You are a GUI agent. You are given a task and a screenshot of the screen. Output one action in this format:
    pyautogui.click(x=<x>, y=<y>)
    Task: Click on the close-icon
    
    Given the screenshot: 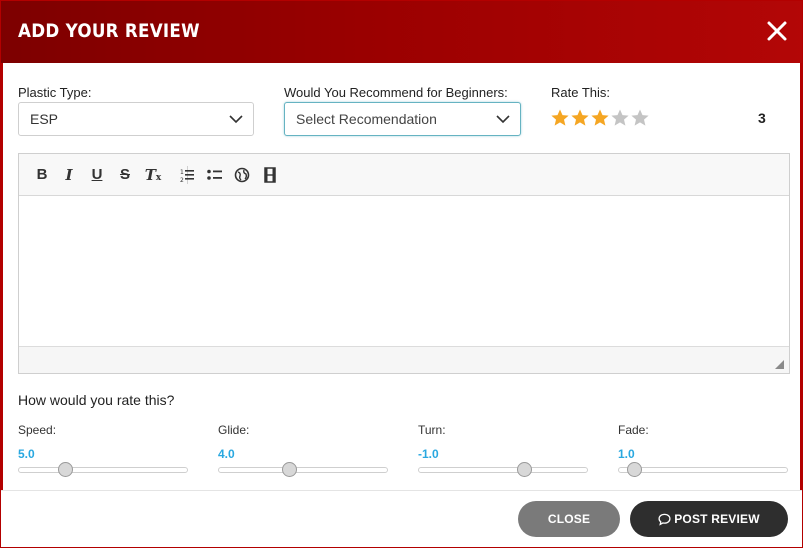 What is the action you would take?
    pyautogui.click(x=777, y=31)
    